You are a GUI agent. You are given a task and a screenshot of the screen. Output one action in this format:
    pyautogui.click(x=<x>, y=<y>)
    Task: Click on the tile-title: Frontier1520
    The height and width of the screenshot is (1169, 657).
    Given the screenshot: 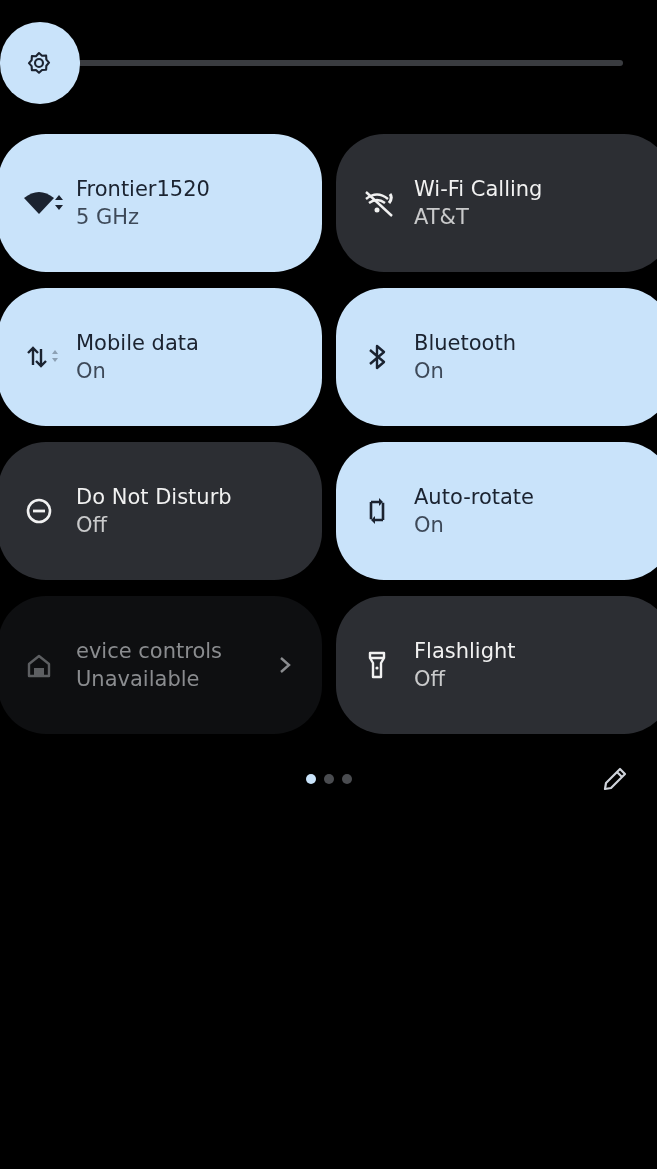 What is the action you would take?
    pyautogui.click(x=143, y=189)
    